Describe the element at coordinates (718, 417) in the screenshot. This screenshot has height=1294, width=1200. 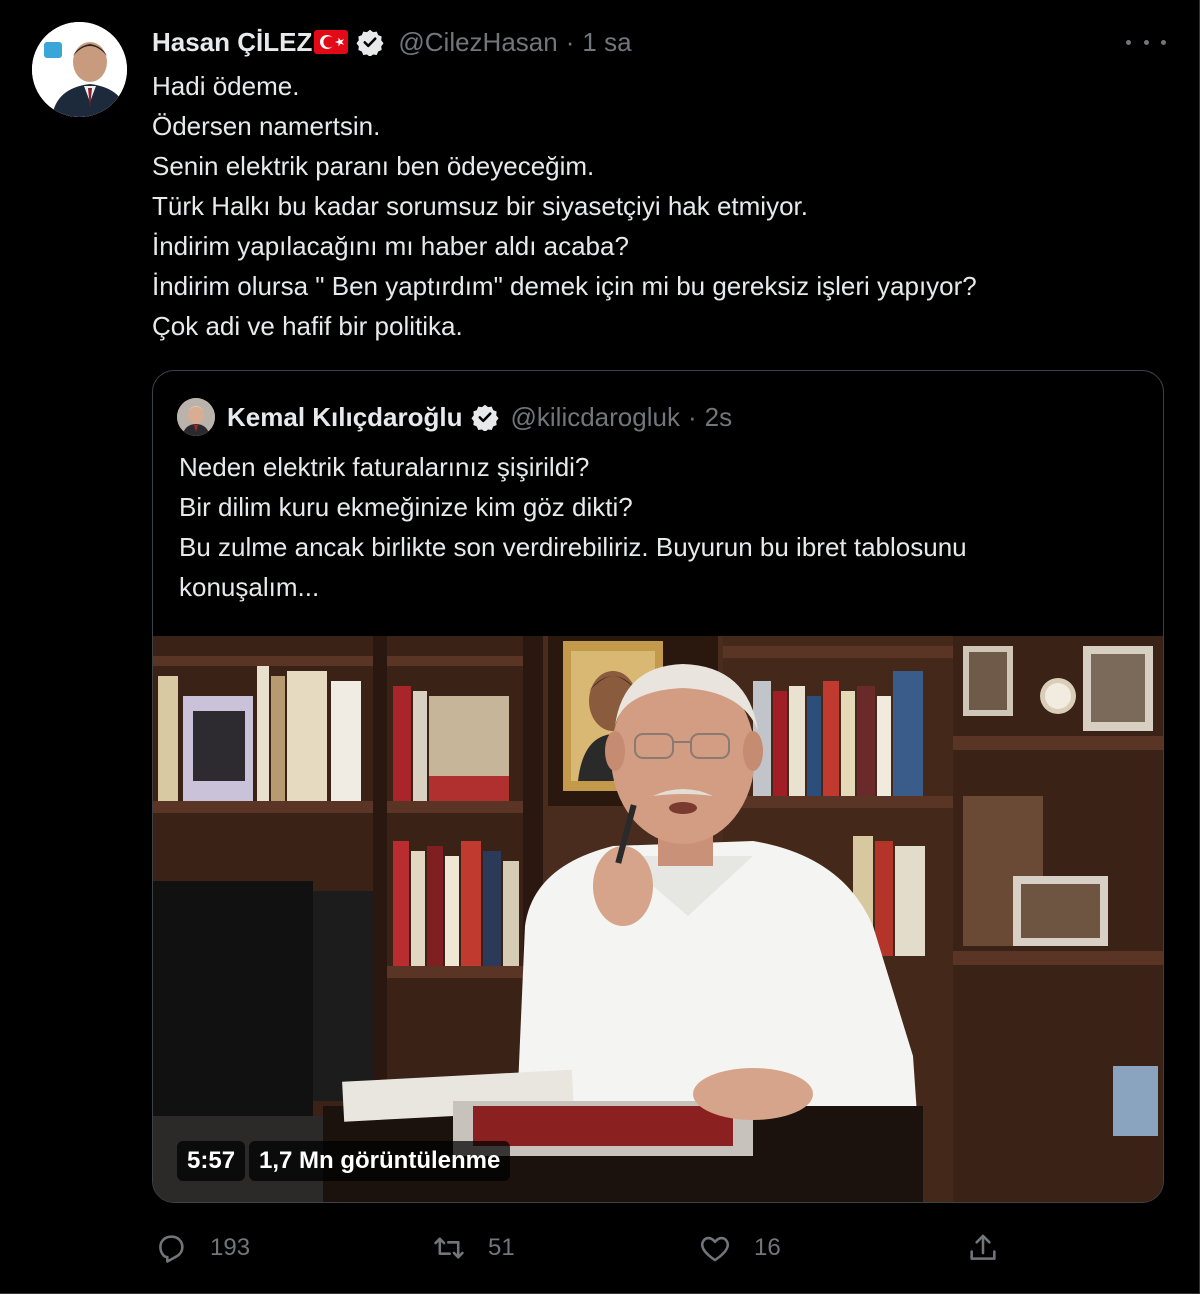
I see `quoted-tweet-time: 2s` at that location.